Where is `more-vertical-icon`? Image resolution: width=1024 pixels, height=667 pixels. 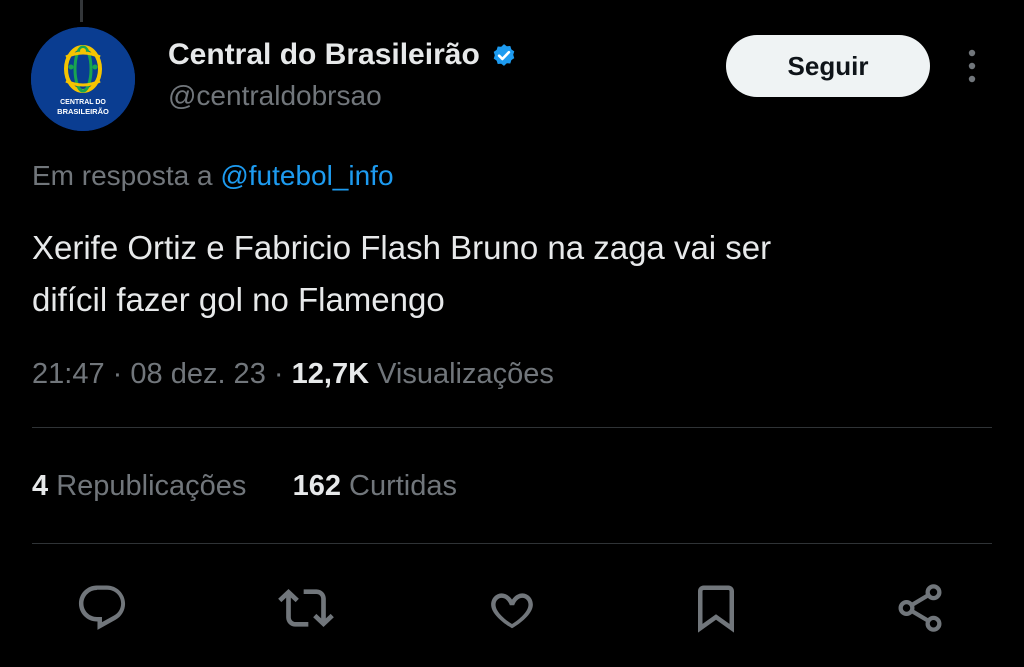 more-vertical-icon is located at coordinates (972, 66).